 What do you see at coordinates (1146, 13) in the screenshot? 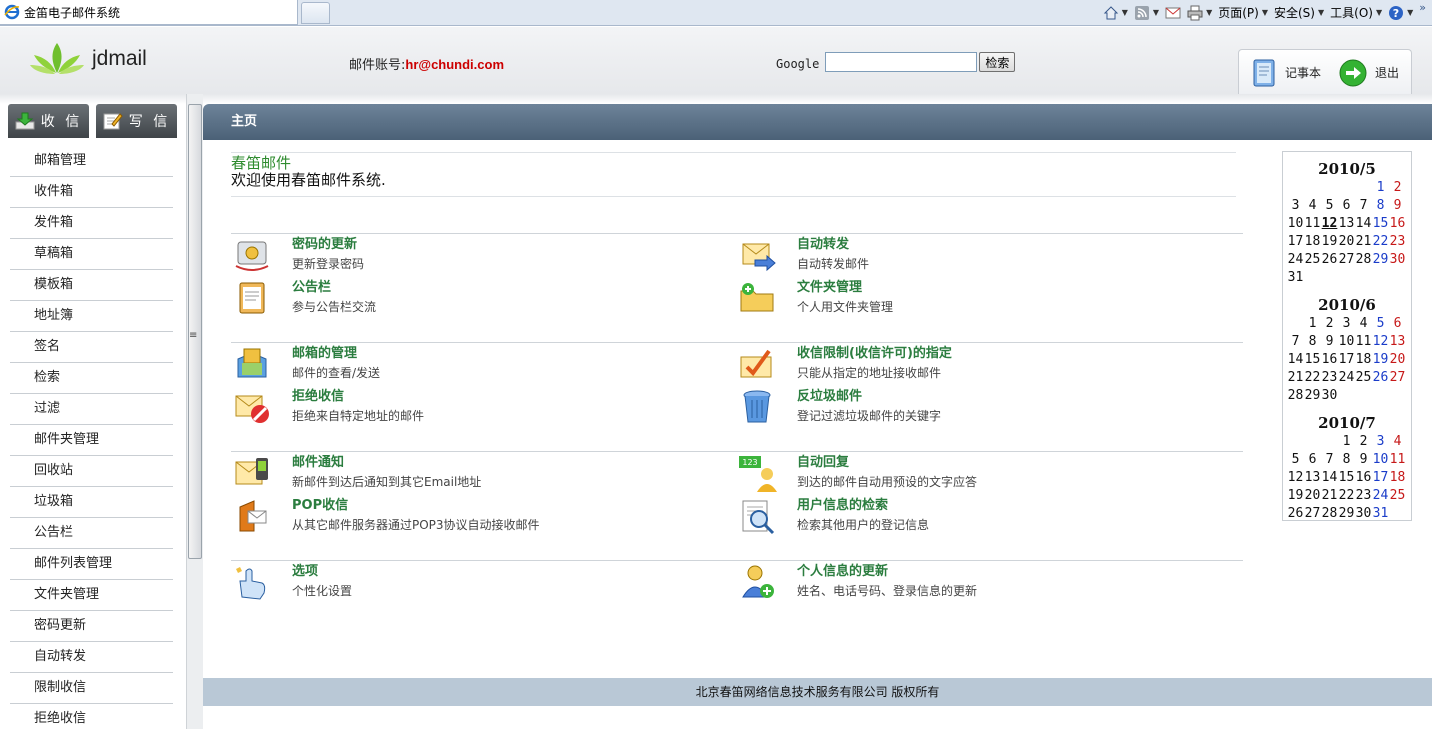
I see `feeds-button: ▼` at bounding box center [1146, 13].